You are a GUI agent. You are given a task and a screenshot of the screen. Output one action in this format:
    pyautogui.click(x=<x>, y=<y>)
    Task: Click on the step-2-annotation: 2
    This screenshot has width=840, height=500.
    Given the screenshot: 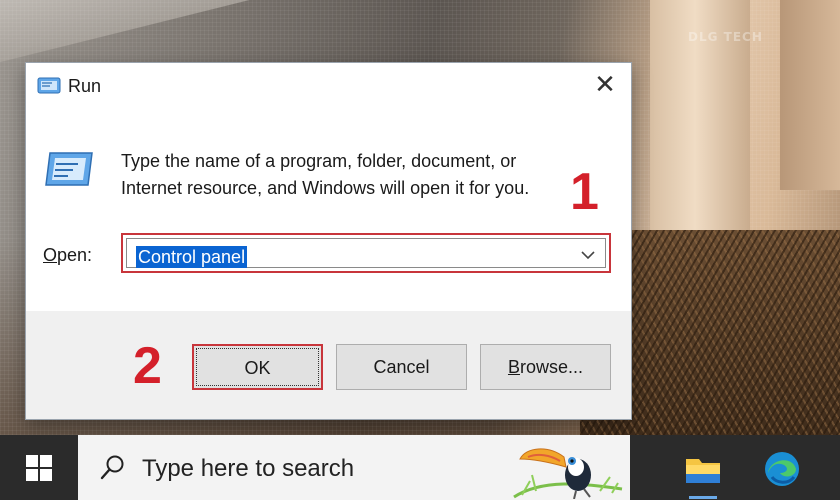 What is the action you would take?
    pyautogui.click(x=147, y=366)
    